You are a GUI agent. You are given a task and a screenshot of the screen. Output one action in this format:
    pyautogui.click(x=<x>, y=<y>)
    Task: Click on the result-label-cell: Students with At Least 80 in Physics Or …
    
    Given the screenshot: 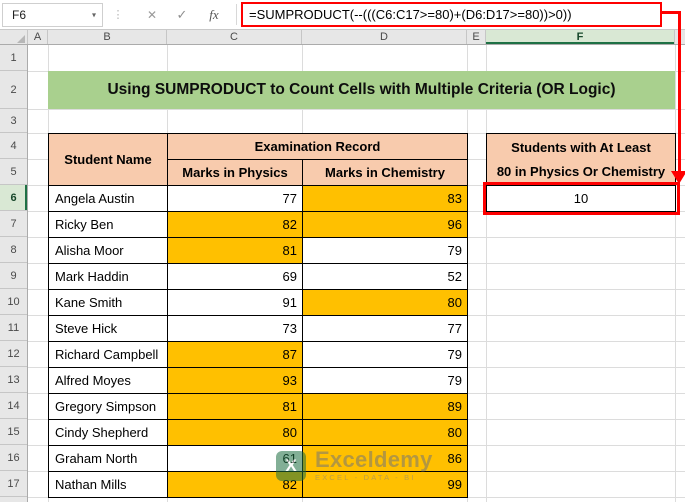 What is the action you would take?
    pyautogui.click(x=581, y=159)
    